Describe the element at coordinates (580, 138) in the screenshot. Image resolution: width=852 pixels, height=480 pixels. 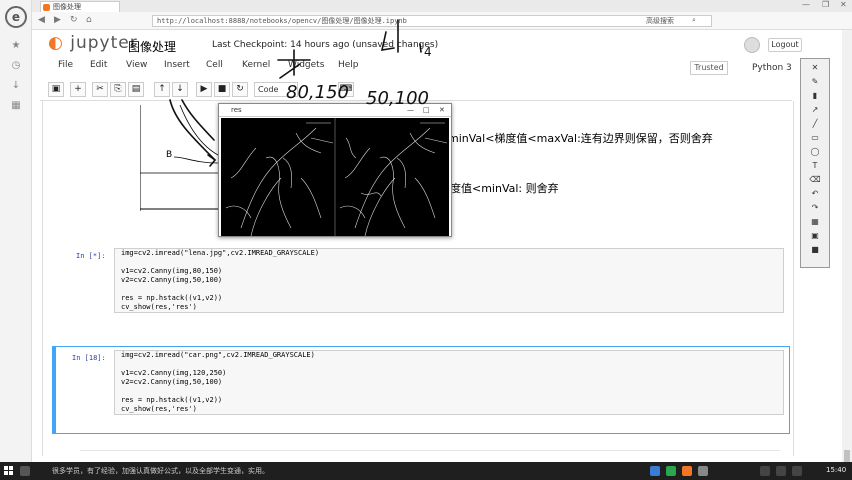
I see `markdown-rule-1: minVal<梯度值<maxVal:连有边界则保留，否则舍弃` at that location.